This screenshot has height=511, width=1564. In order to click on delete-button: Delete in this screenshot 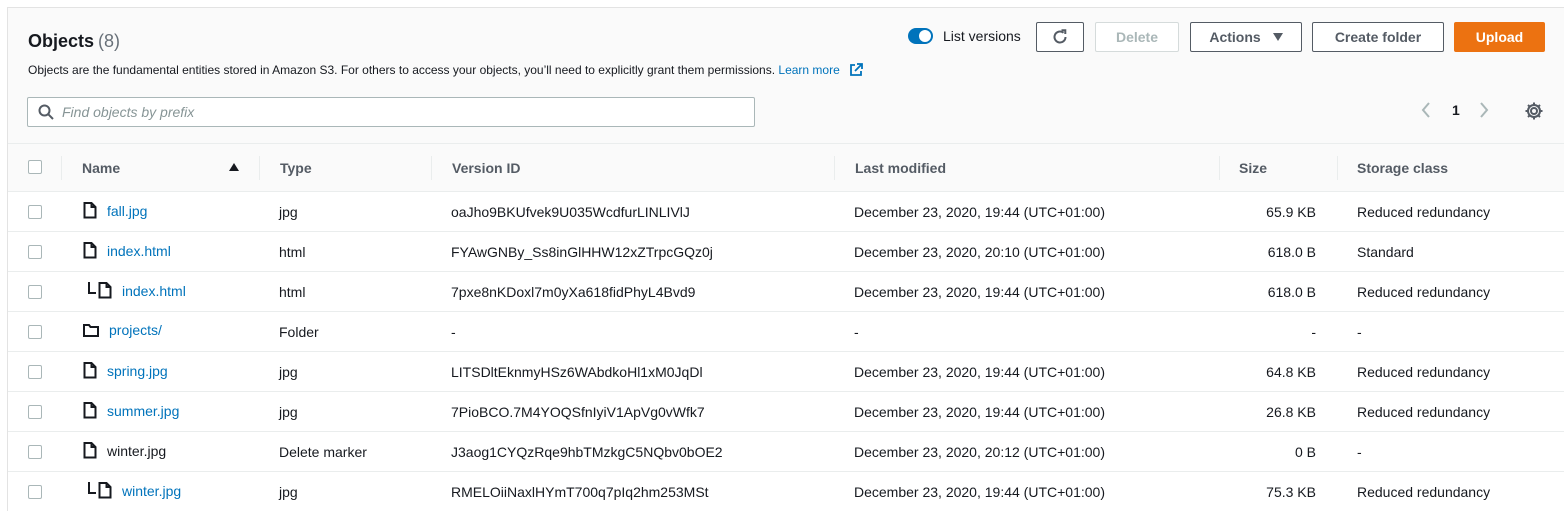, I will do `click(1137, 37)`.